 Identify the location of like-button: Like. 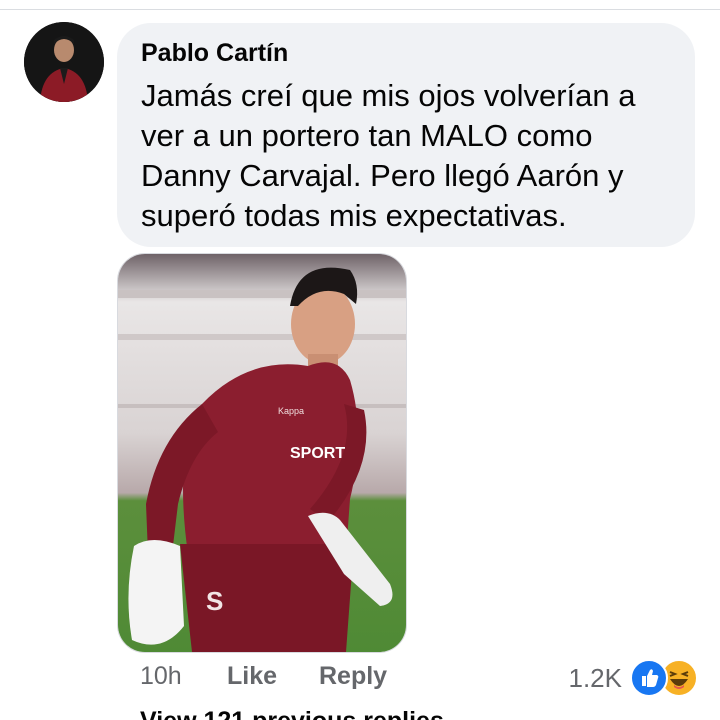
(252, 676).